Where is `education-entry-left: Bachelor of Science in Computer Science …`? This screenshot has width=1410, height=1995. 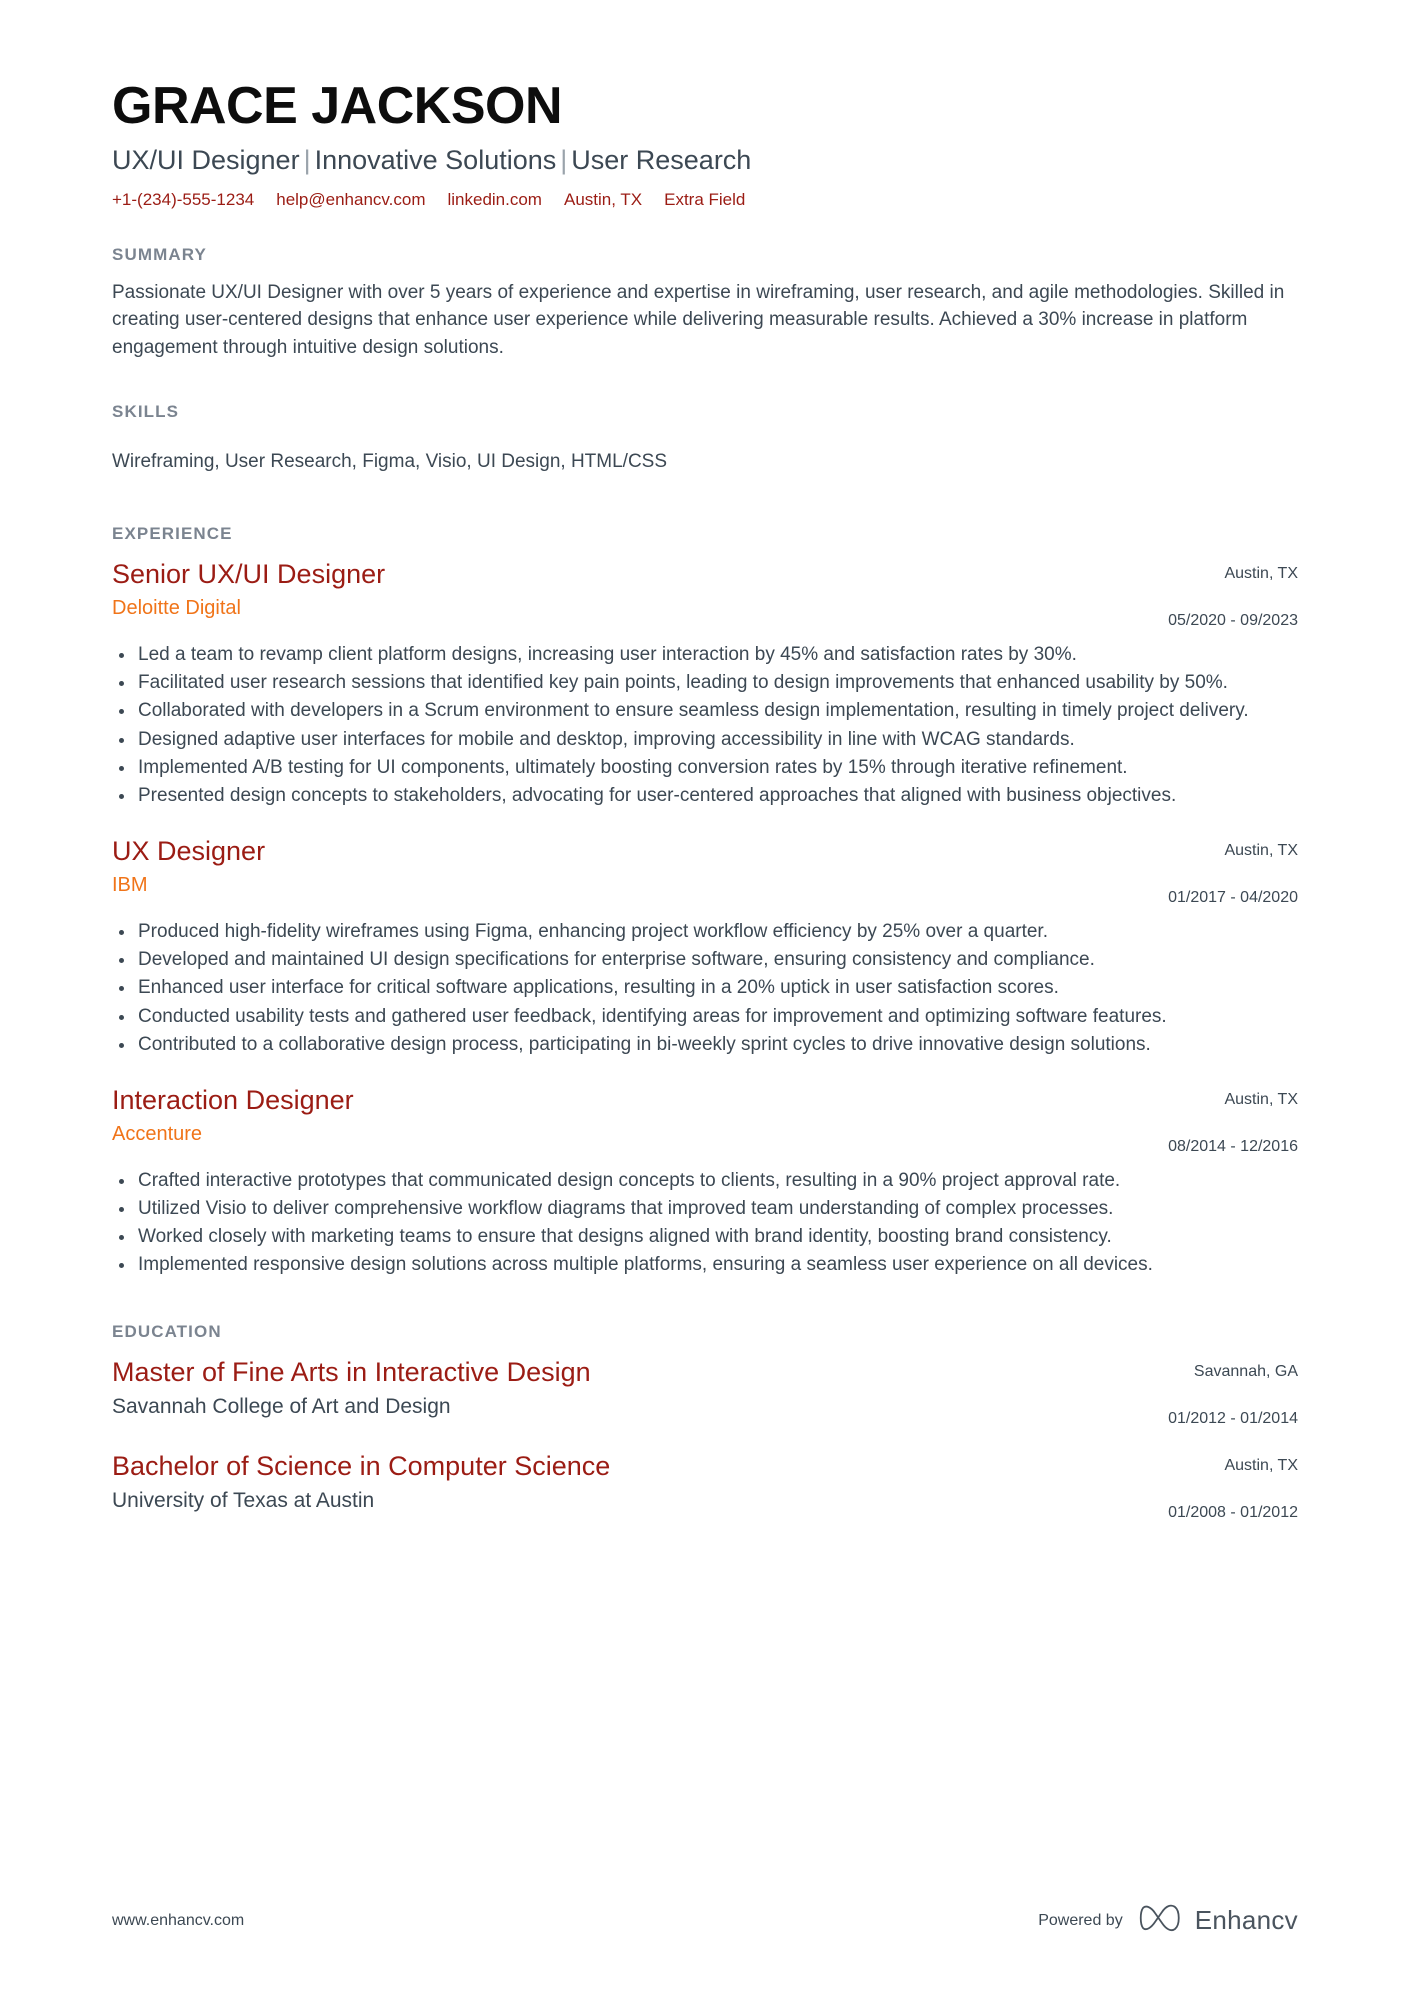 education-entry-left: Bachelor of Science in Computer Science … is located at coordinates (640, 1482).